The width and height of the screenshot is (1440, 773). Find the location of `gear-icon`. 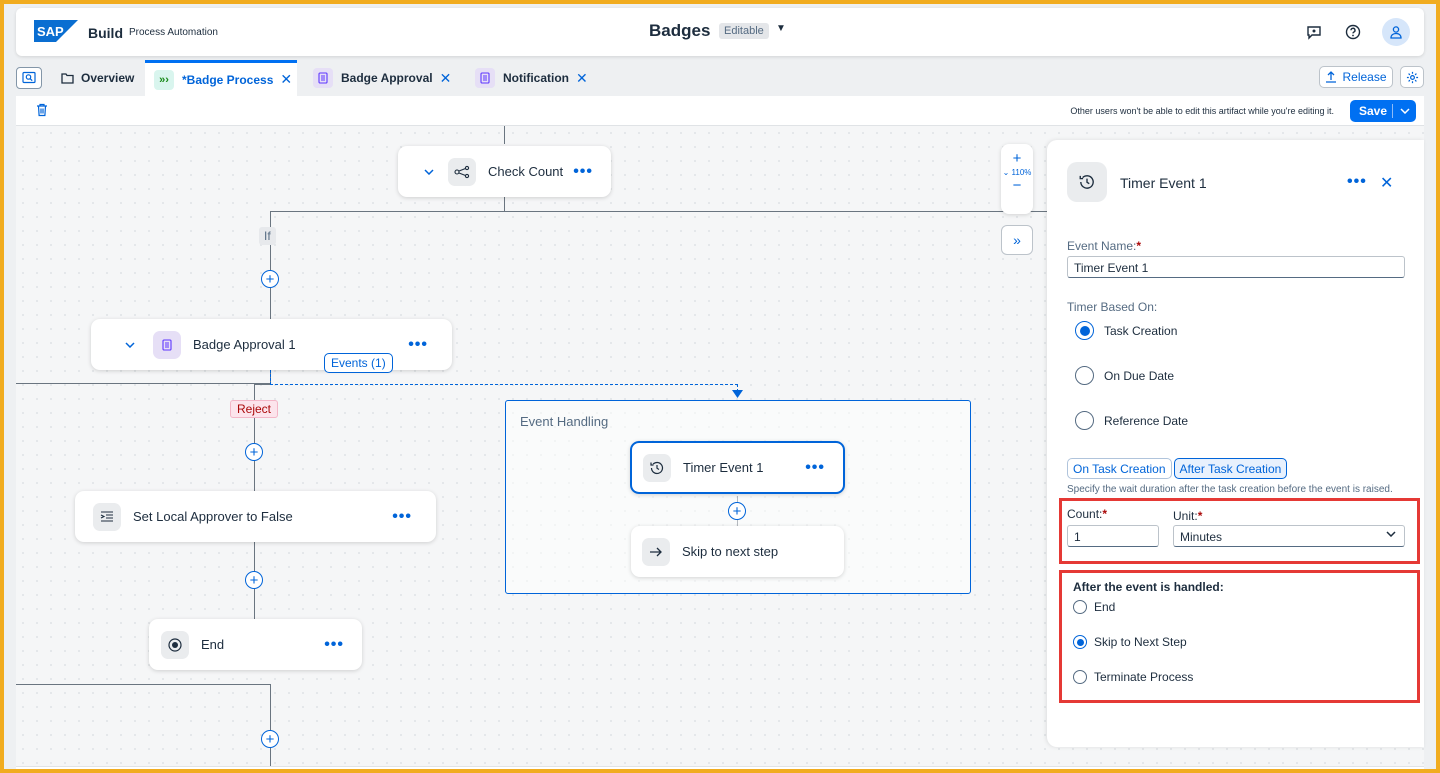

gear-icon is located at coordinates (1412, 77).